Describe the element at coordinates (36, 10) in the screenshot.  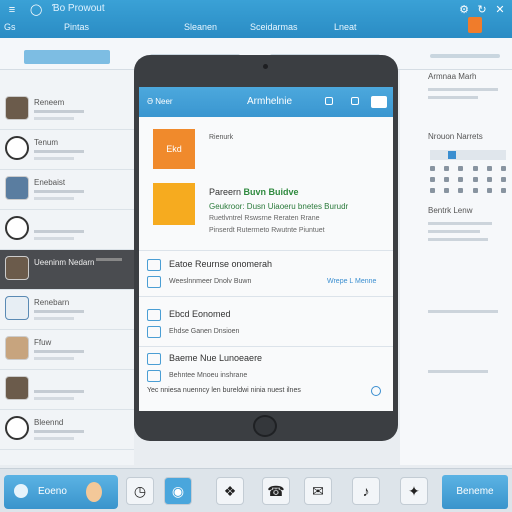
I see `back-icon: ◯` at that location.